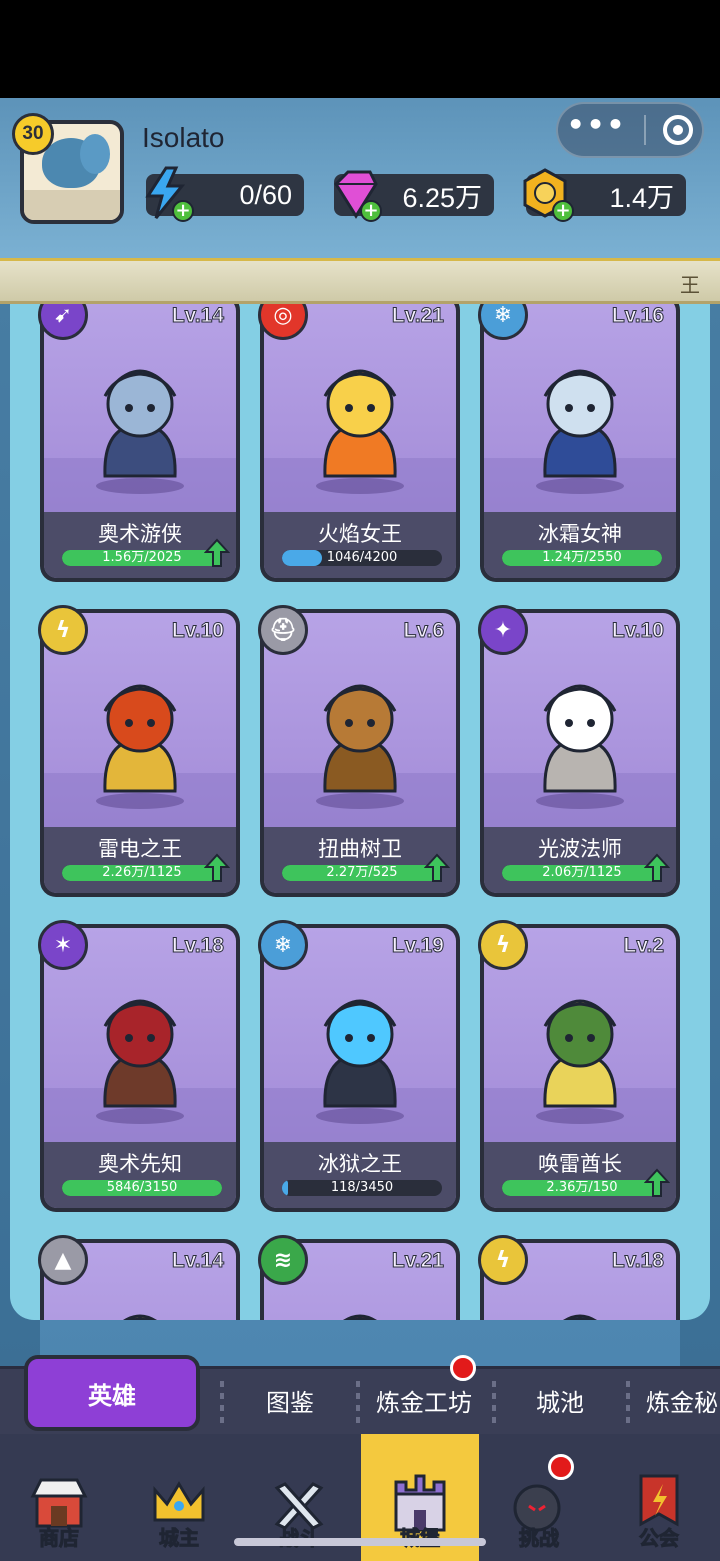  Describe the element at coordinates (643, 946) in the screenshot. I see `hero-level: Lv.2` at that location.